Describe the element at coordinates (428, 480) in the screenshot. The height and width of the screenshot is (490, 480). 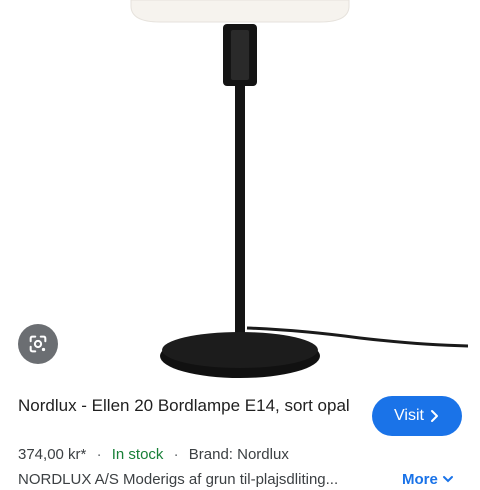
I see `more-link: More` at that location.